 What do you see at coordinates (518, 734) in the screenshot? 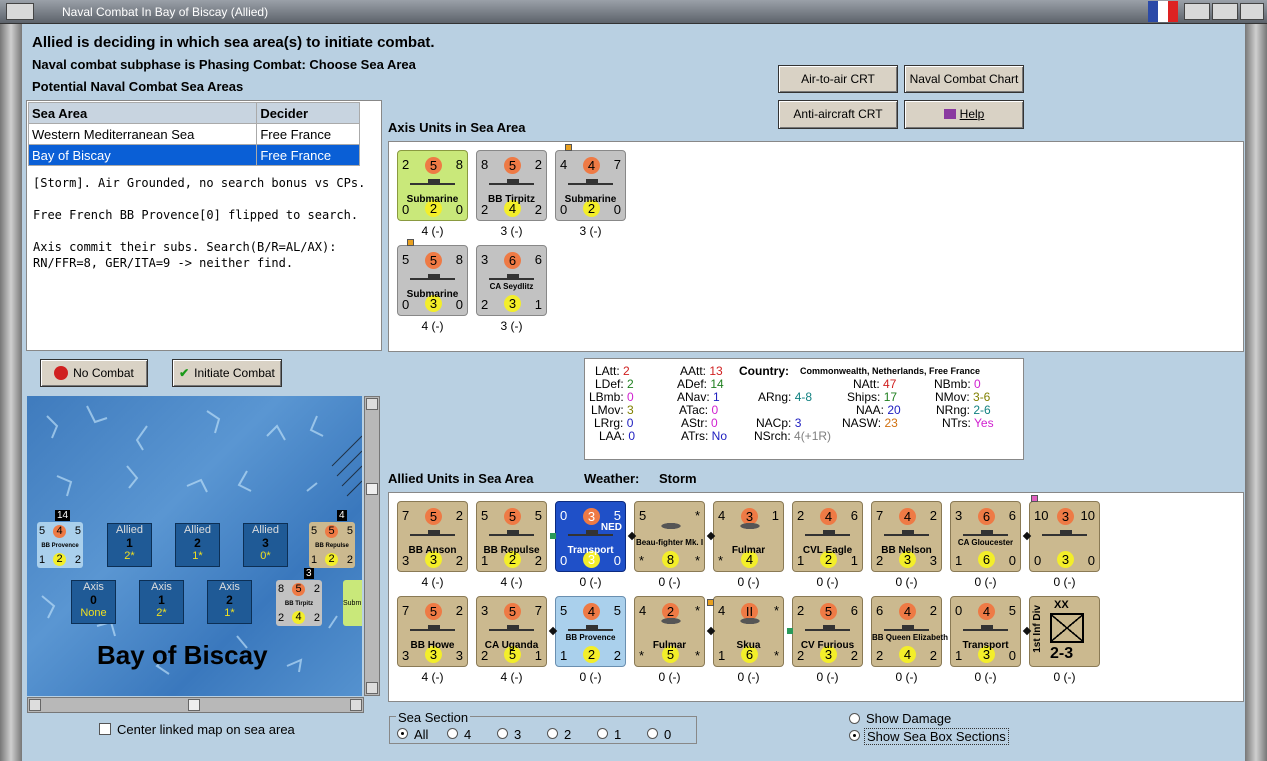
I see `sea-section-option-label: 3` at bounding box center [518, 734].